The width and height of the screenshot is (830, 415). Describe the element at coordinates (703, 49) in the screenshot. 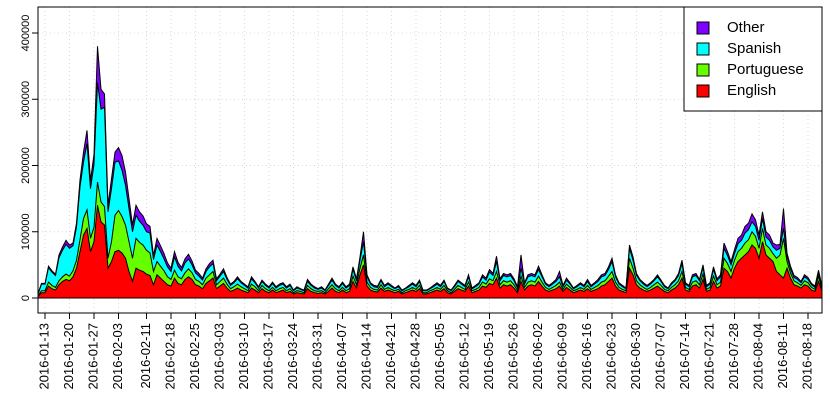

I see `legend-swatch-spanish` at that location.